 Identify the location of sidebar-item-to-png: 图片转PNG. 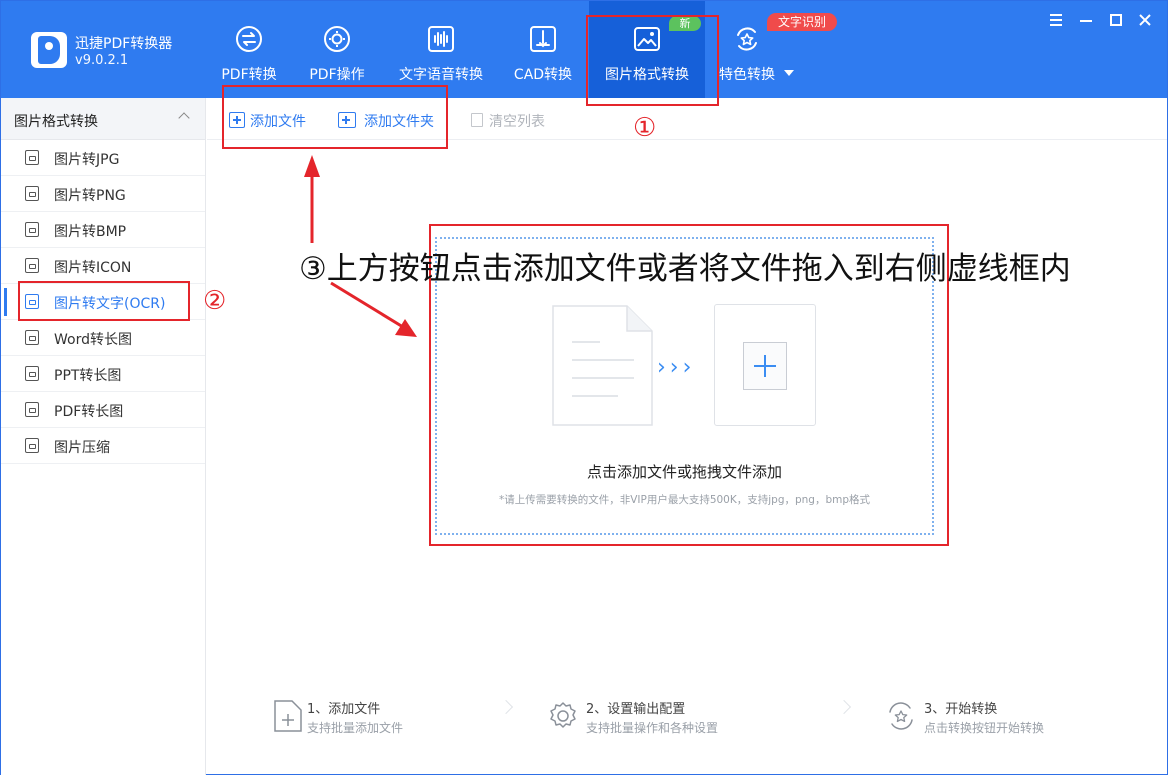
(103, 194).